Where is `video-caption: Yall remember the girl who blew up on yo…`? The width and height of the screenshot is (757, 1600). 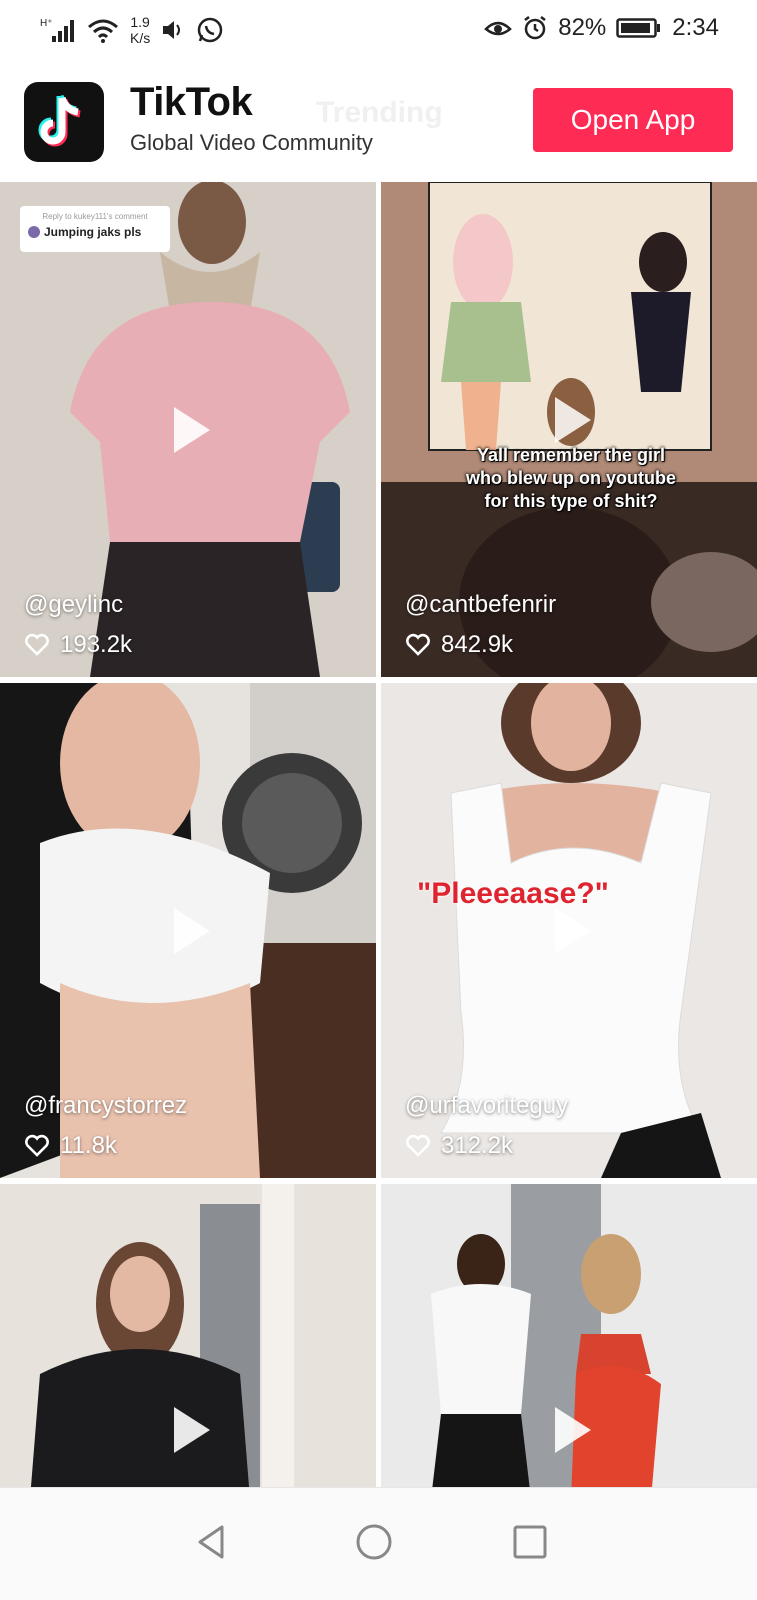
video-caption: Yall remember the girl who blew up on yo… is located at coordinates (571, 478).